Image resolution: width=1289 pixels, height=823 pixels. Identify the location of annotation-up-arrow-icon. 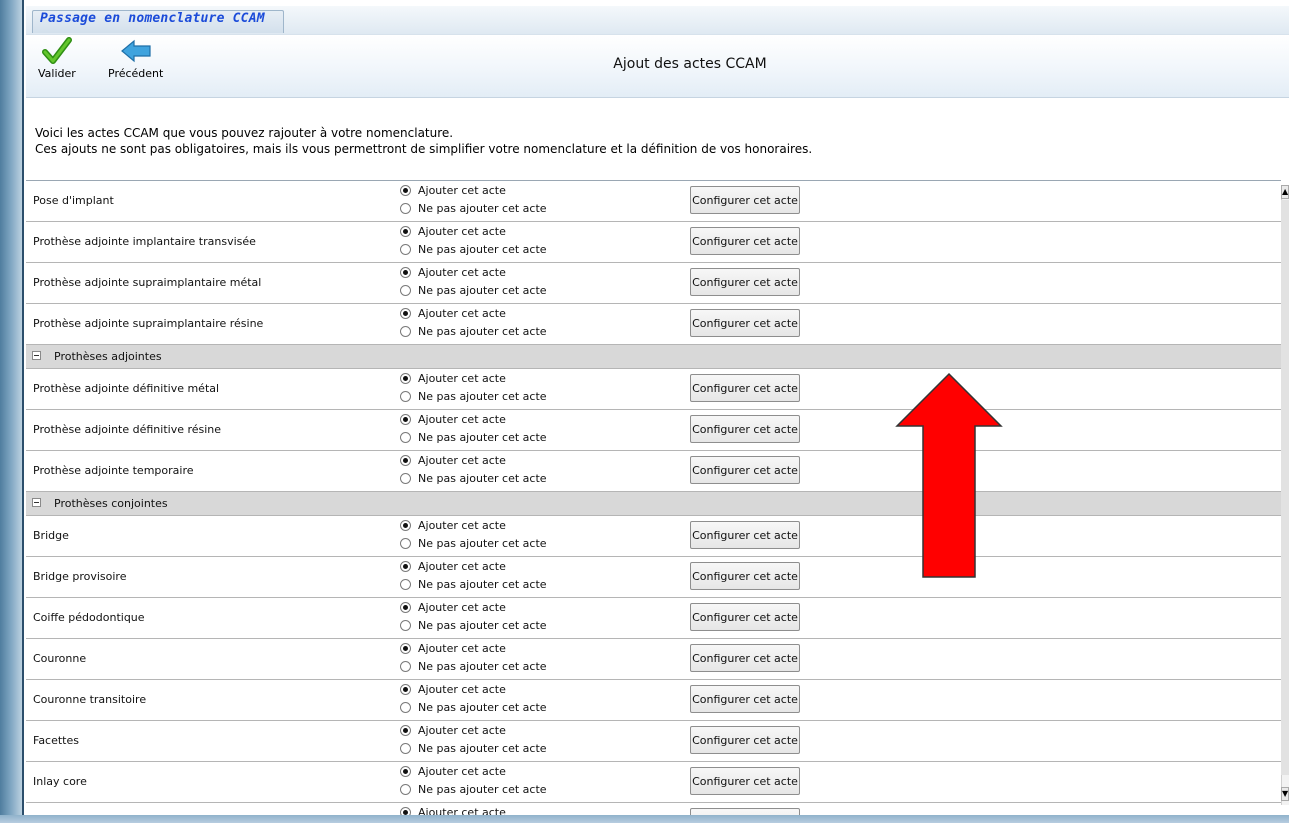
(949, 475).